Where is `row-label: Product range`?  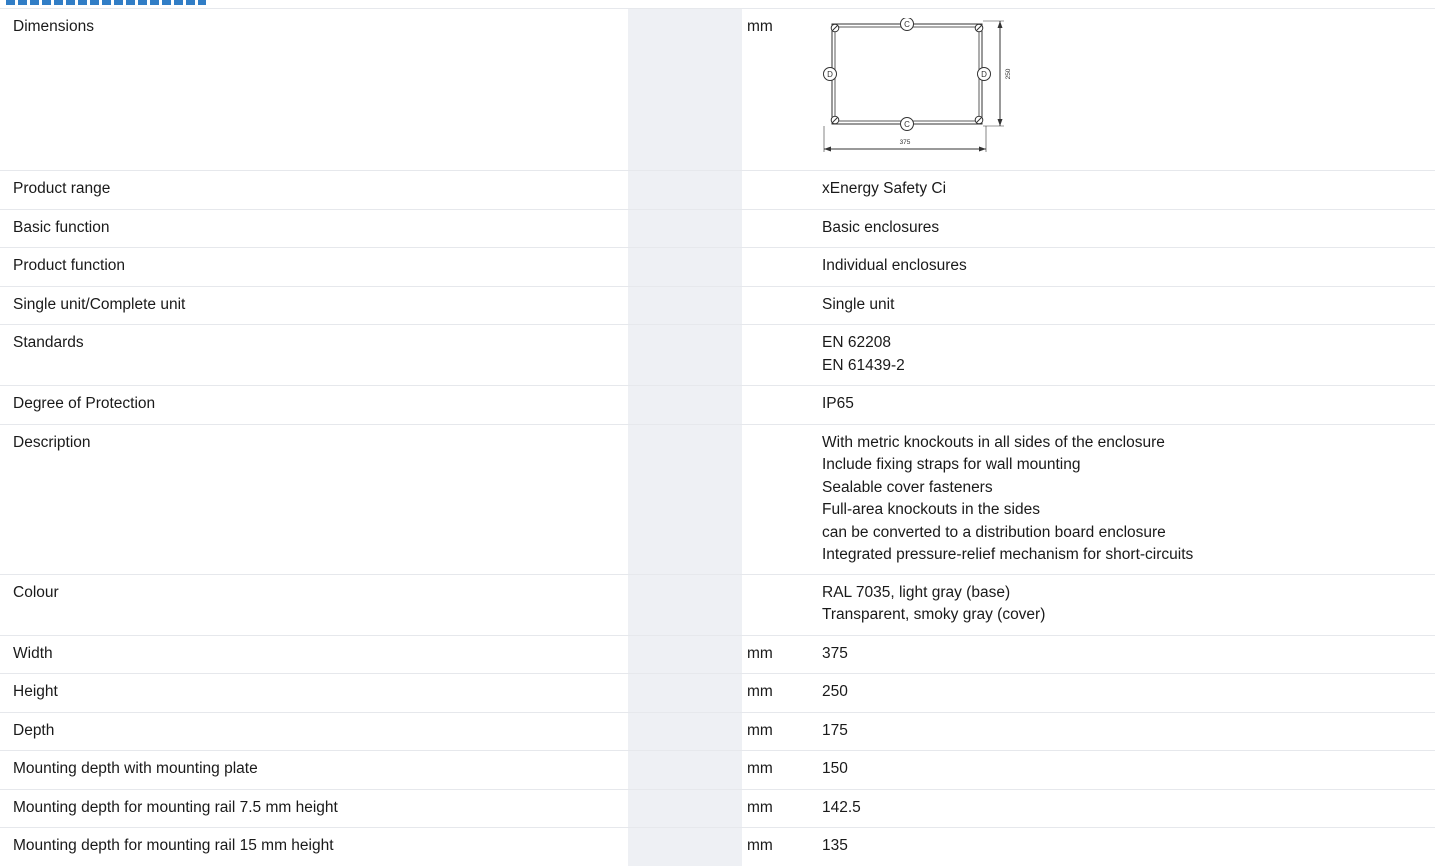 row-label: Product range is located at coordinates (62, 188).